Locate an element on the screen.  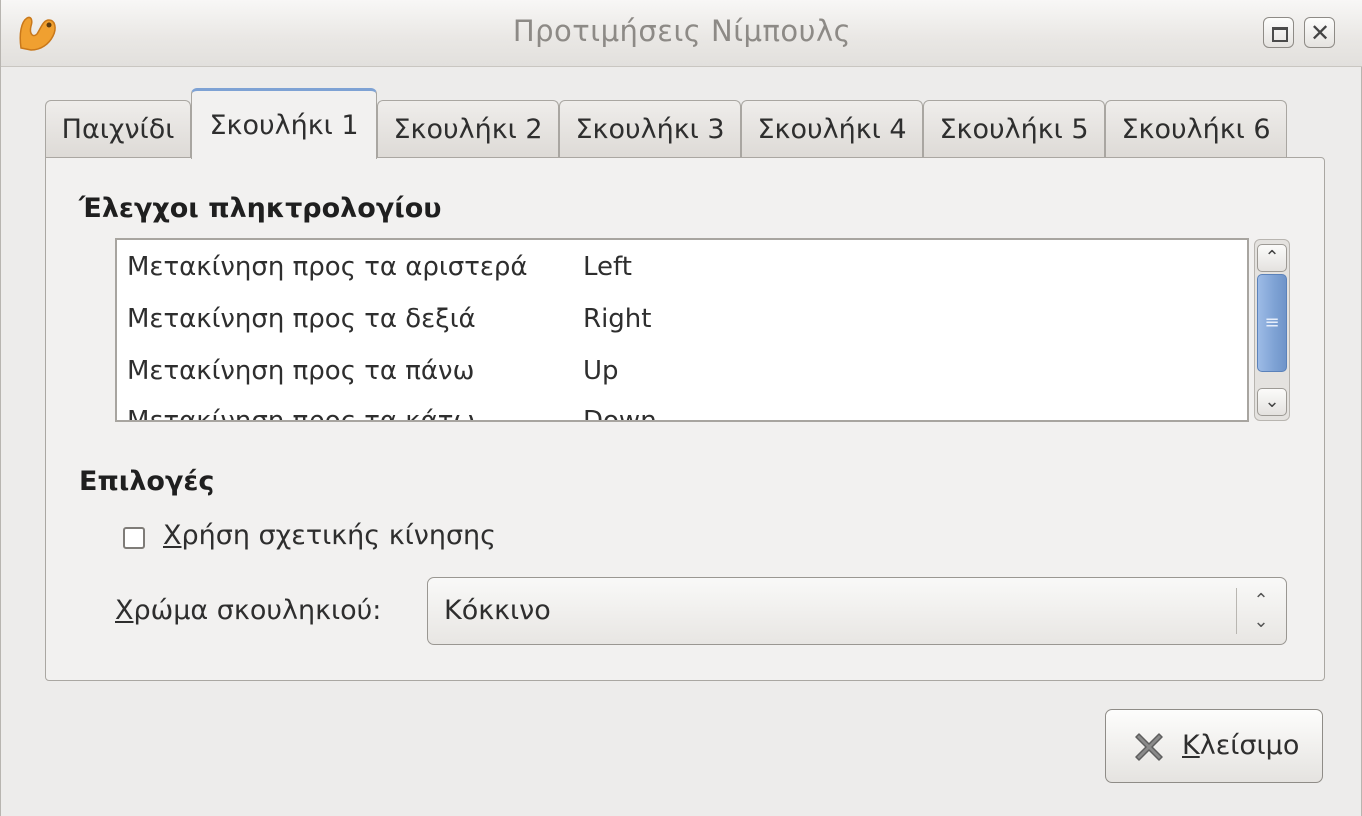
grip-icon: ≡ is located at coordinates (1272, 322).